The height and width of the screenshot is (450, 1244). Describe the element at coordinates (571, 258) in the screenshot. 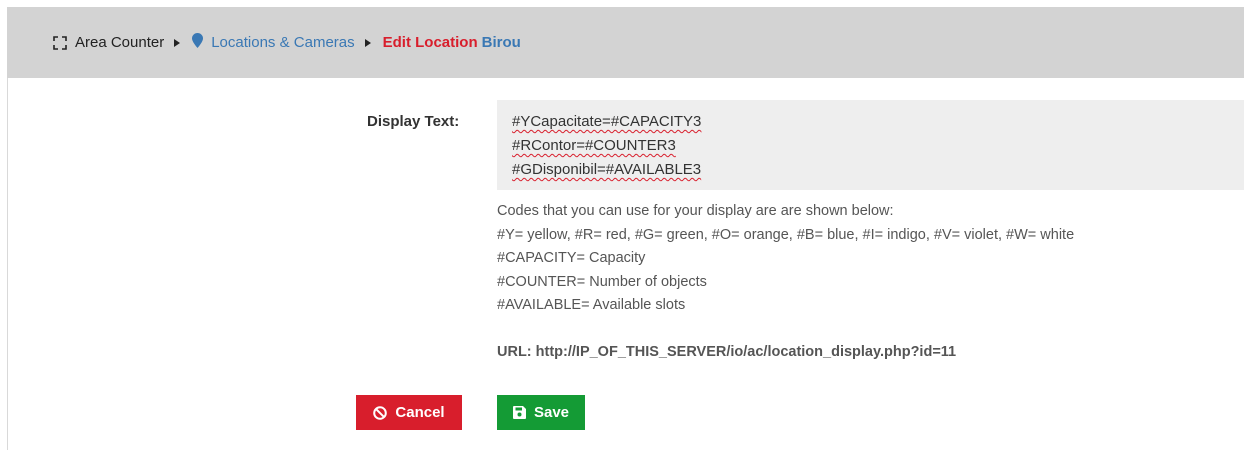

I see `help-line: #CAPACITY= Capacity` at that location.